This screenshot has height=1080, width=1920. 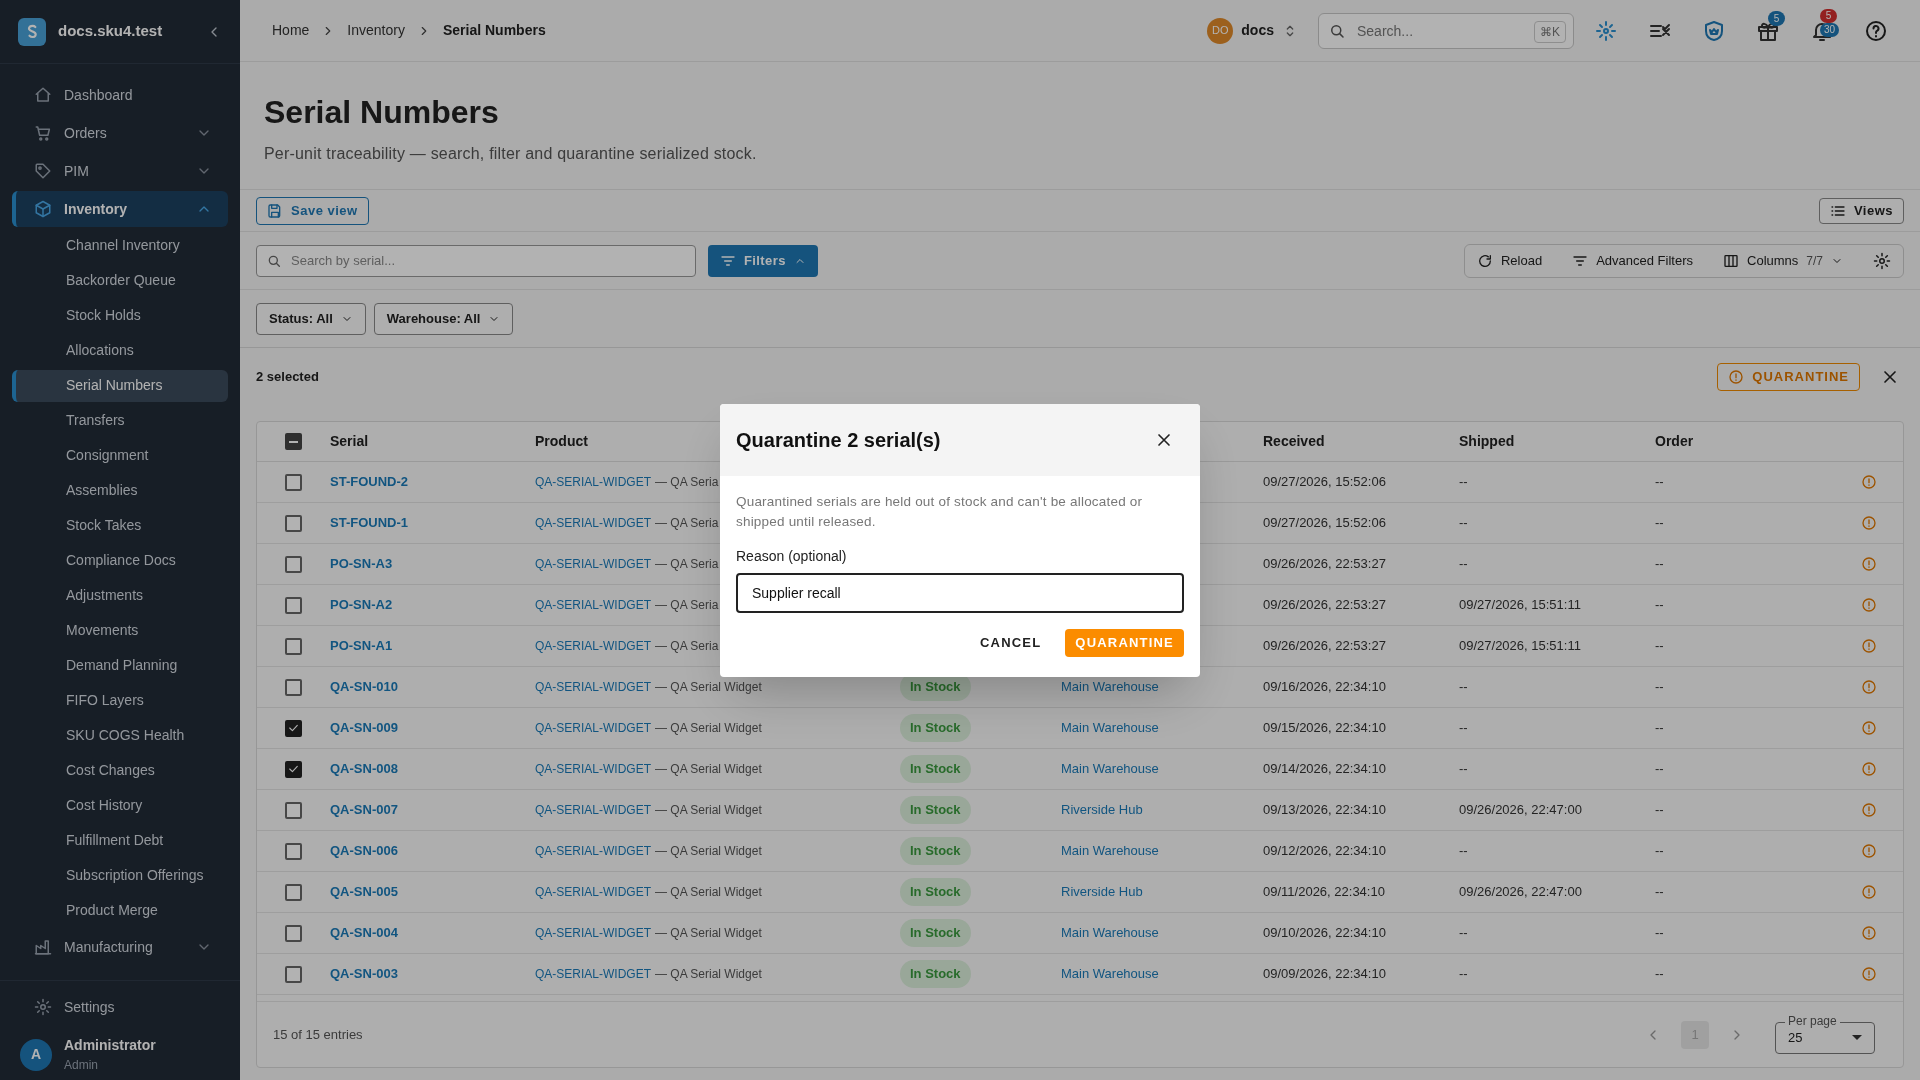 What do you see at coordinates (838, 440) in the screenshot?
I see `dialog-title: Quarantine 2 serial(s)` at bounding box center [838, 440].